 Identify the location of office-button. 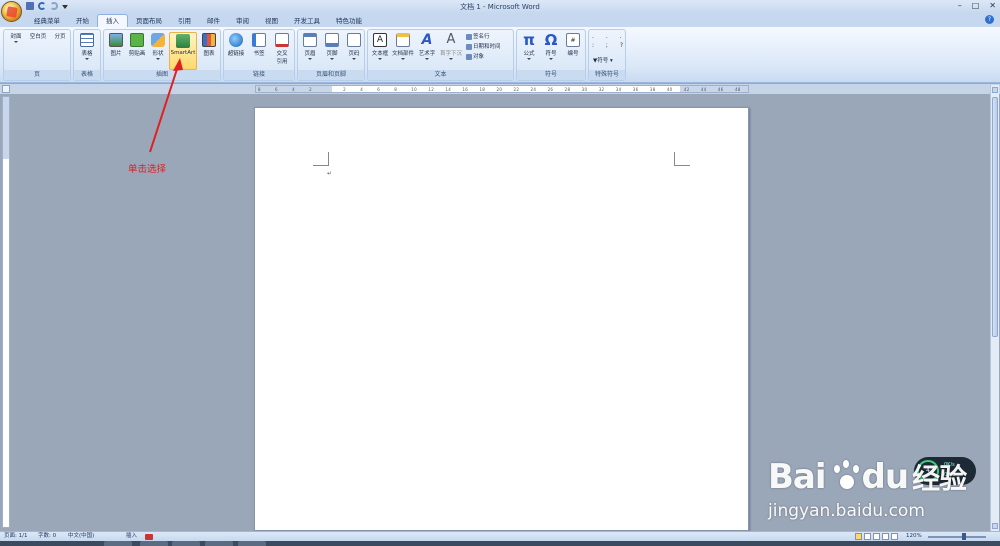
(11, 11).